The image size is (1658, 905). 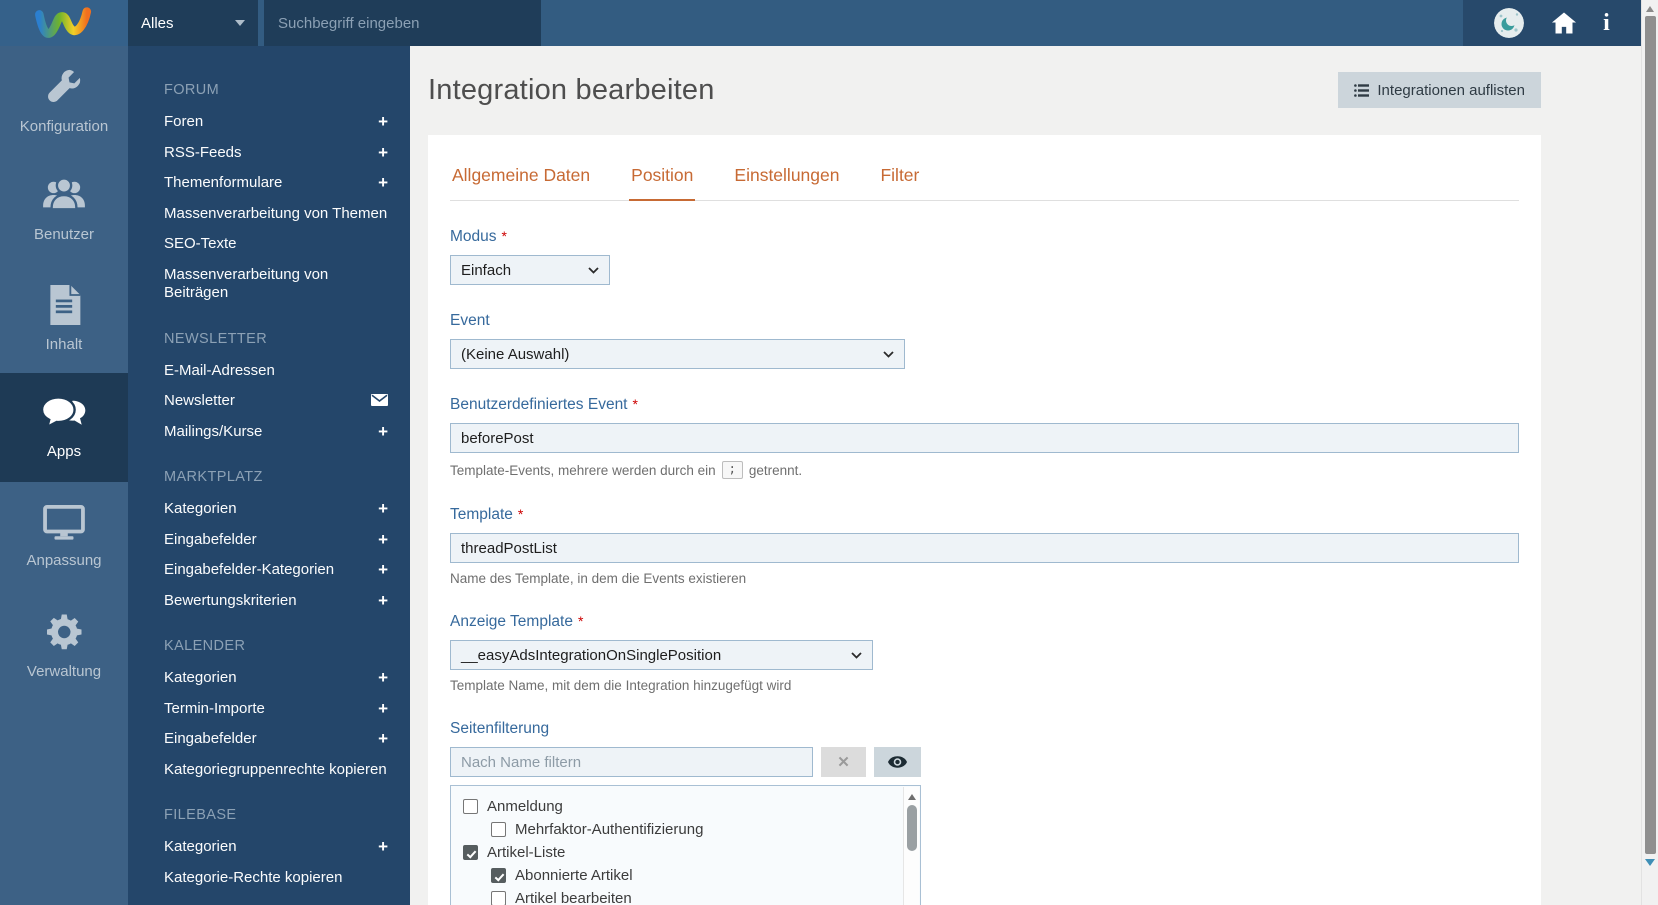 What do you see at coordinates (65, 304) in the screenshot?
I see `document-icon` at bounding box center [65, 304].